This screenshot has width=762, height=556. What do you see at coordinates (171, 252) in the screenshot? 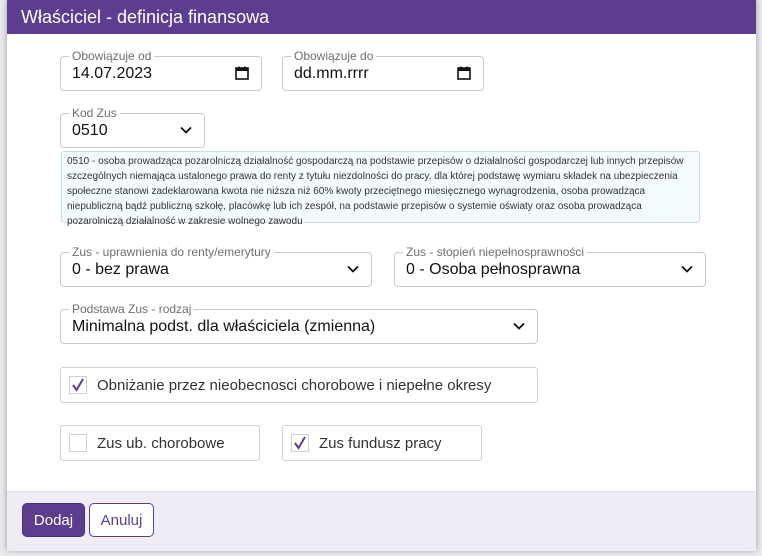
I see `pension-rights-label: Zus - uprawnienia do renty/emerytury` at bounding box center [171, 252].